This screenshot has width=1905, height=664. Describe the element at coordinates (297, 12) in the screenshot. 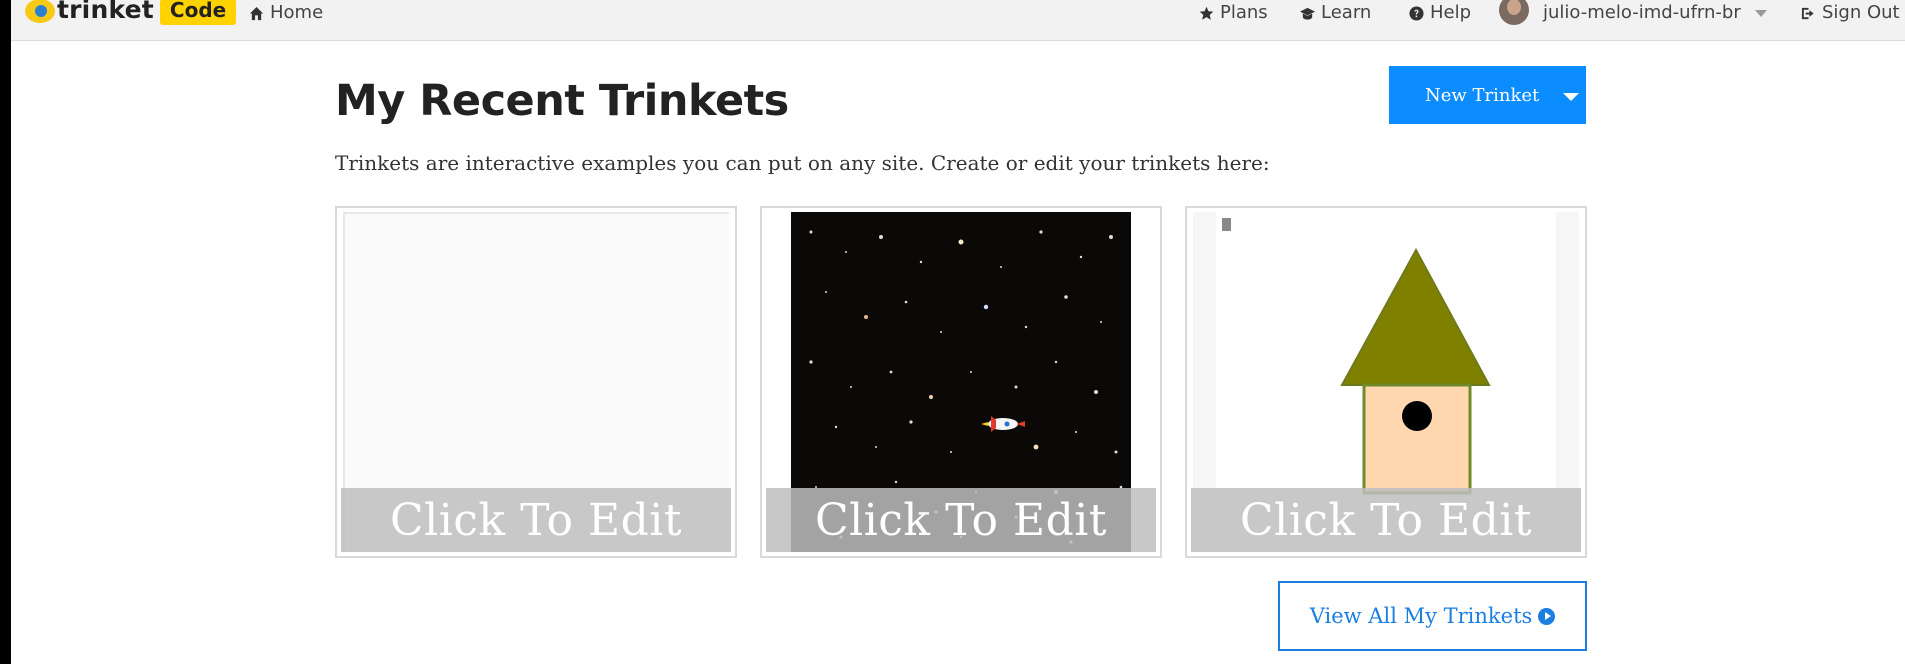

I see `nav-home-label: Home` at that location.